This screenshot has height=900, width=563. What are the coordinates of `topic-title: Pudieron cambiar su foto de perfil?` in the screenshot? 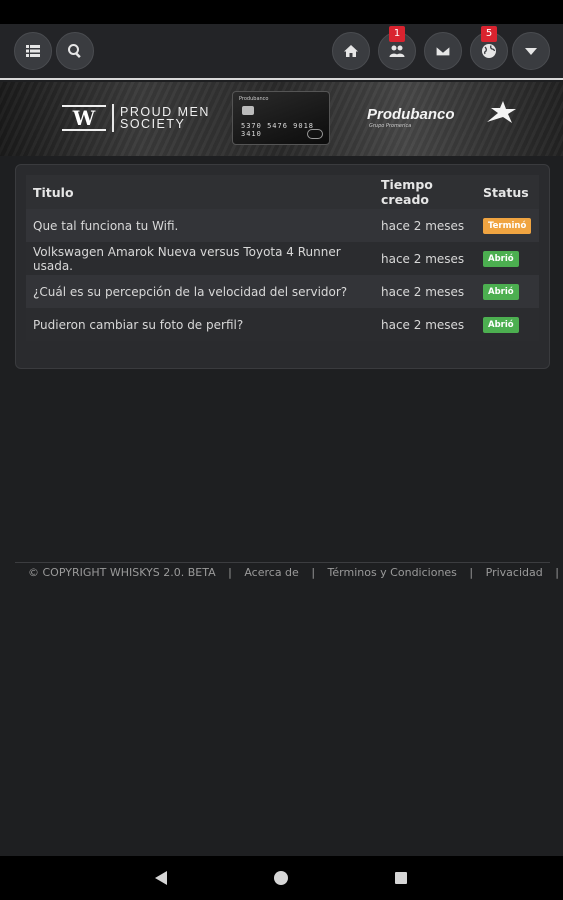 It's located at (200, 324).